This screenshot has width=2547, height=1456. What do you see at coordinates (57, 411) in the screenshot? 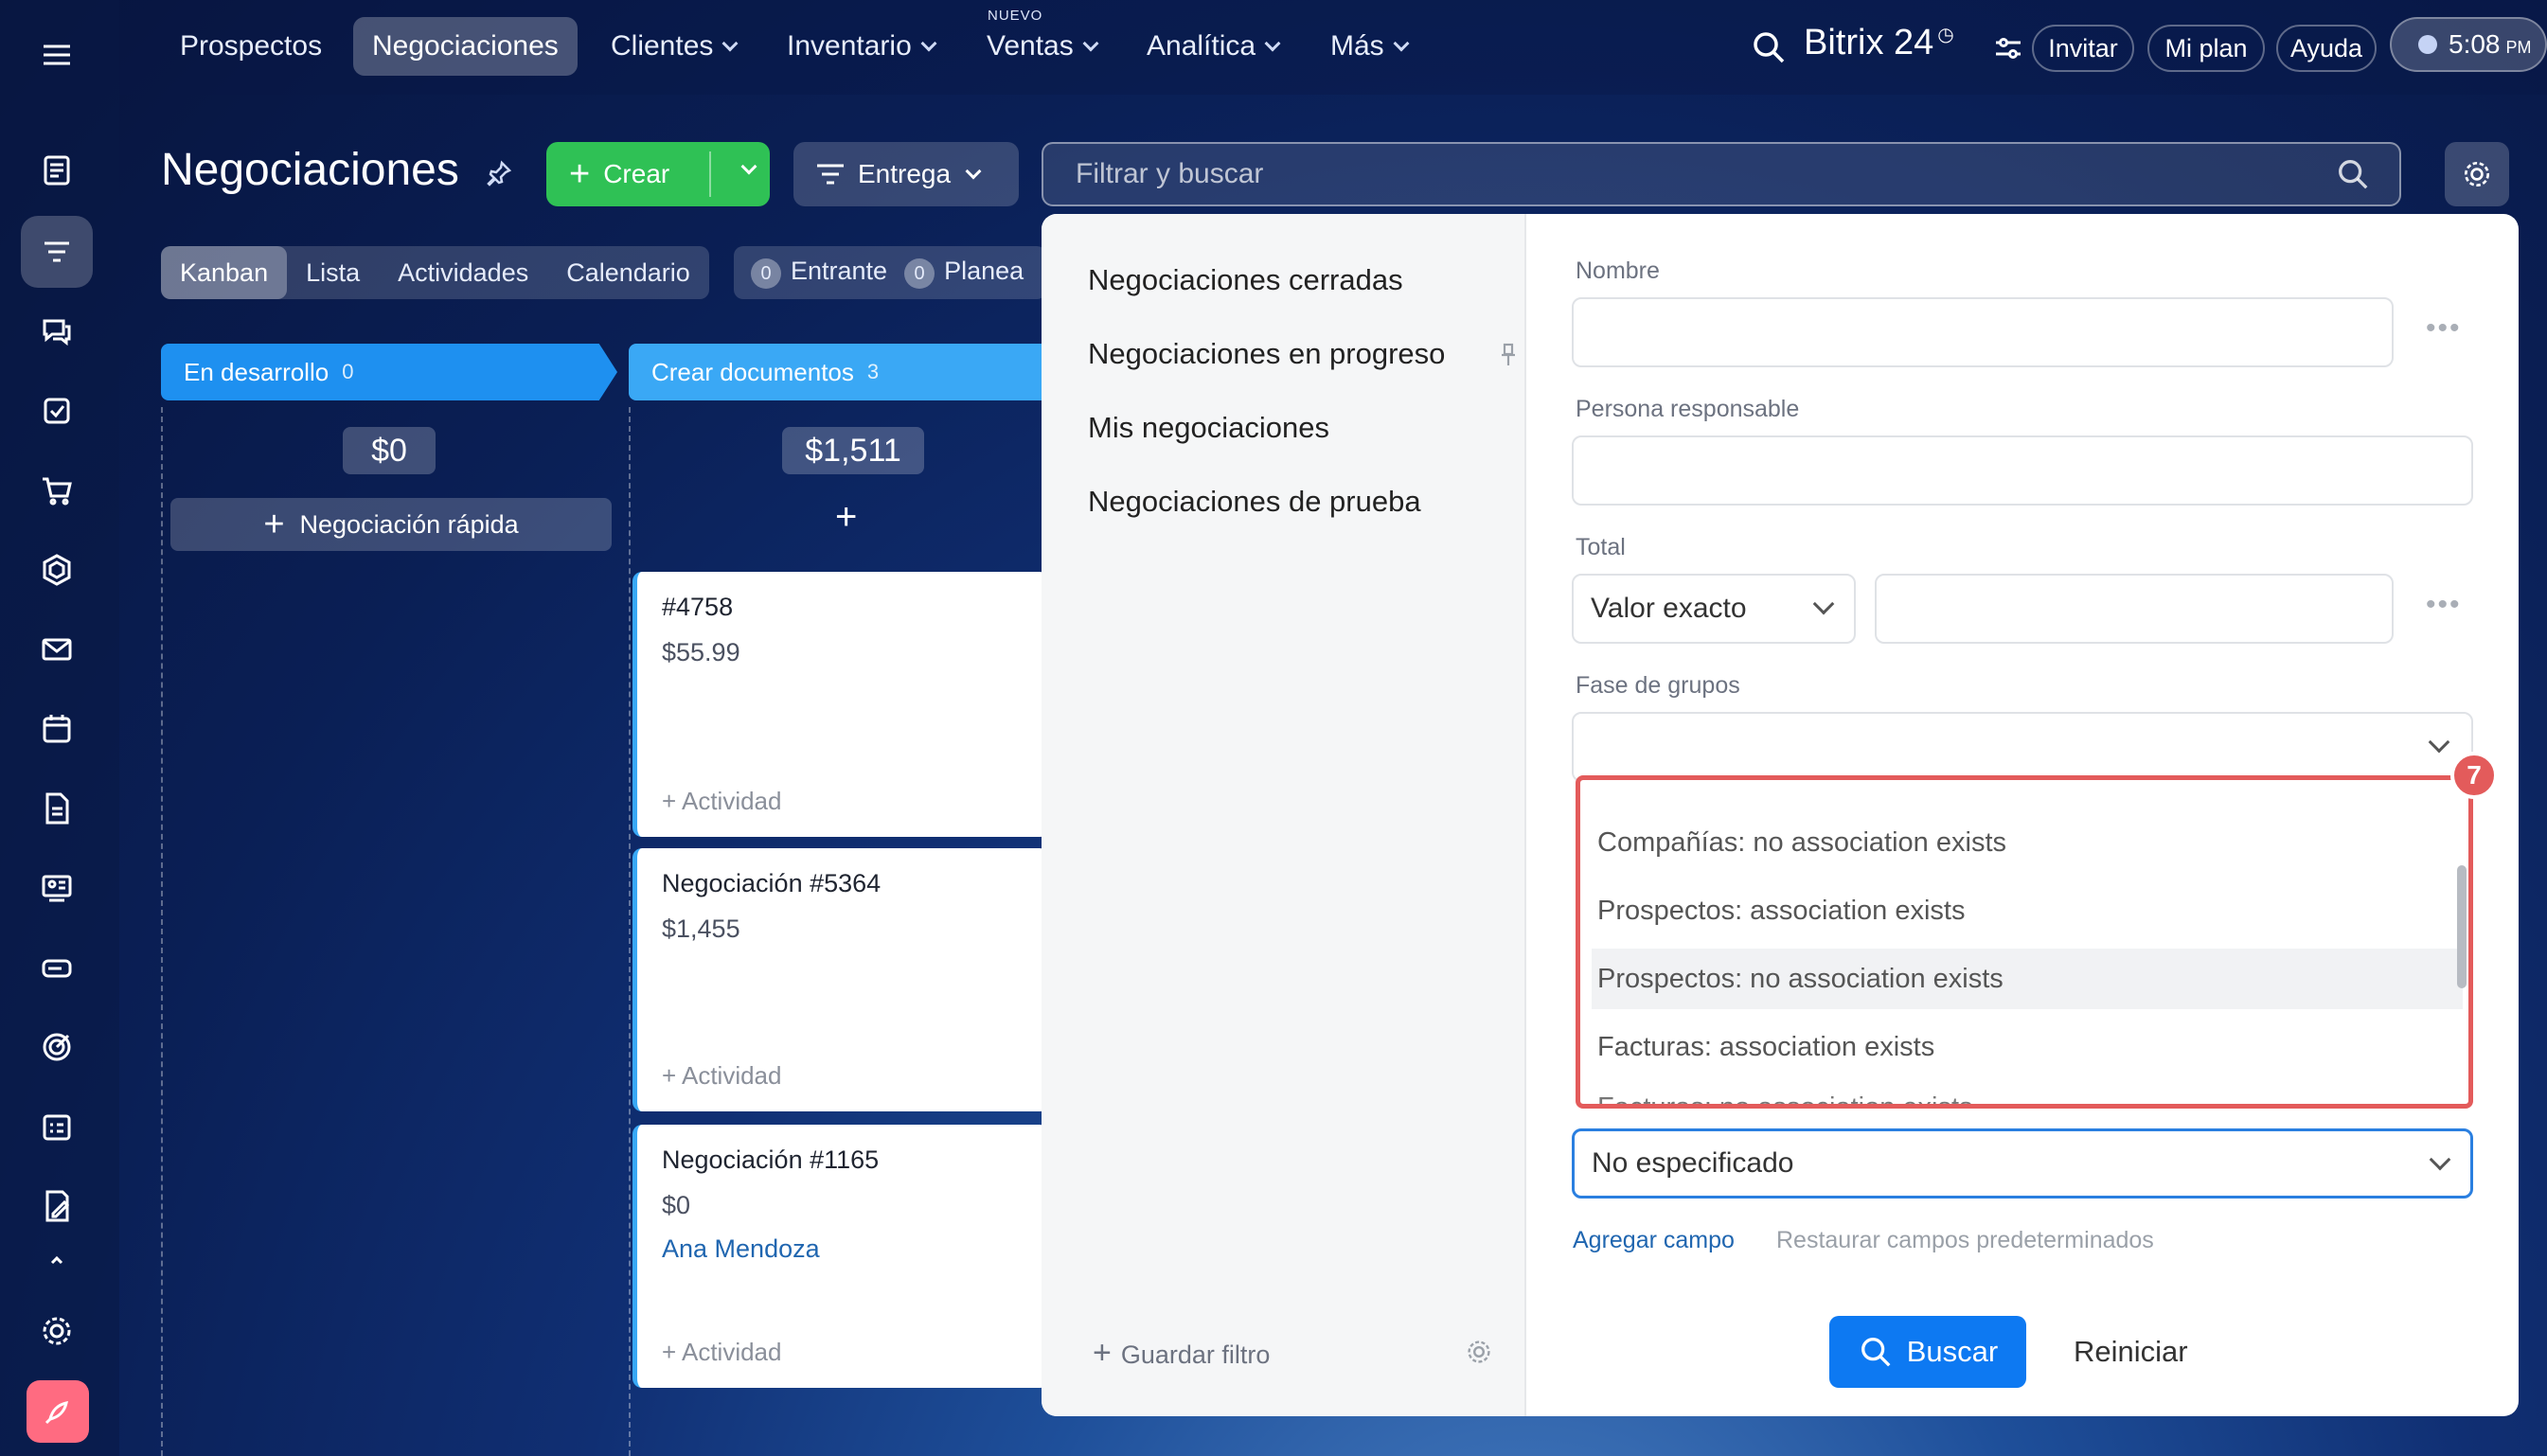
I see `tasks-icon` at bounding box center [57, 411].